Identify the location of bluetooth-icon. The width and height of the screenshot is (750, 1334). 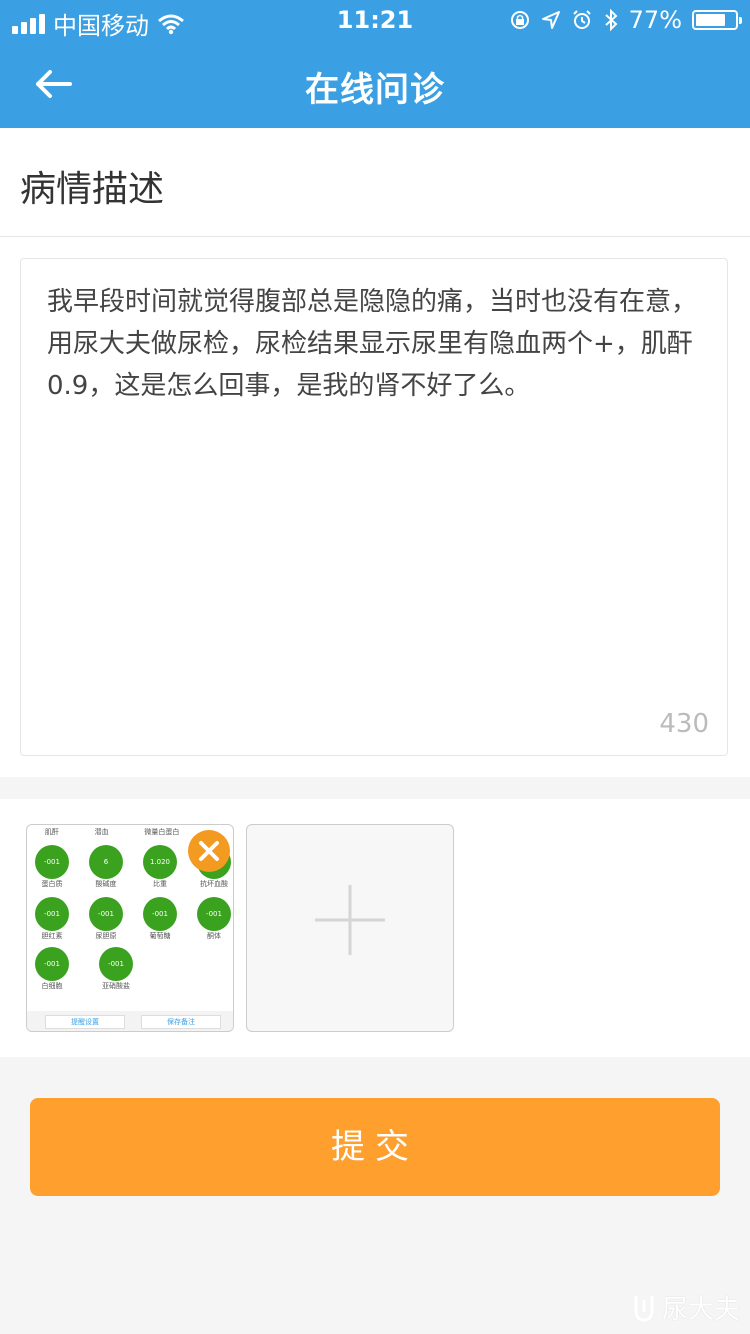
(611, 20).